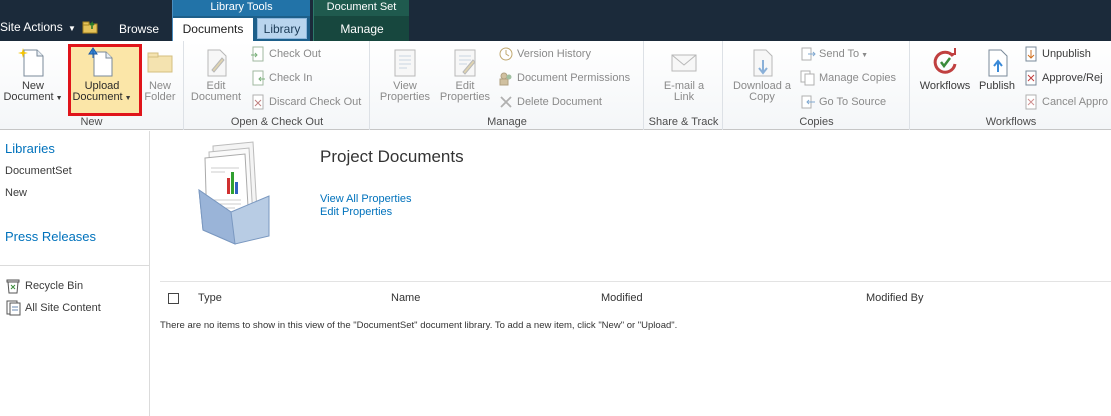  I want to click on new-document-button: New Document ▼, so click(33, 75).